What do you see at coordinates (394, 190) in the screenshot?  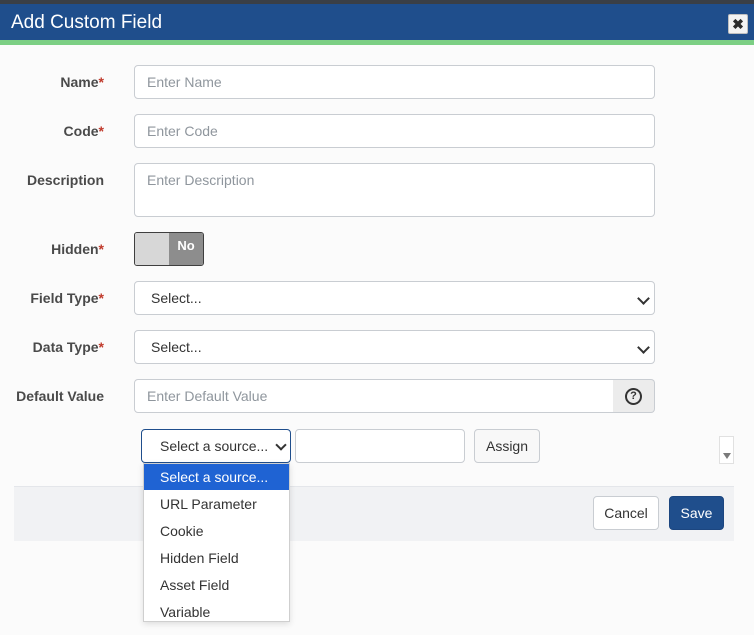 I see `description-textarea` at bounding box center [394, 190].